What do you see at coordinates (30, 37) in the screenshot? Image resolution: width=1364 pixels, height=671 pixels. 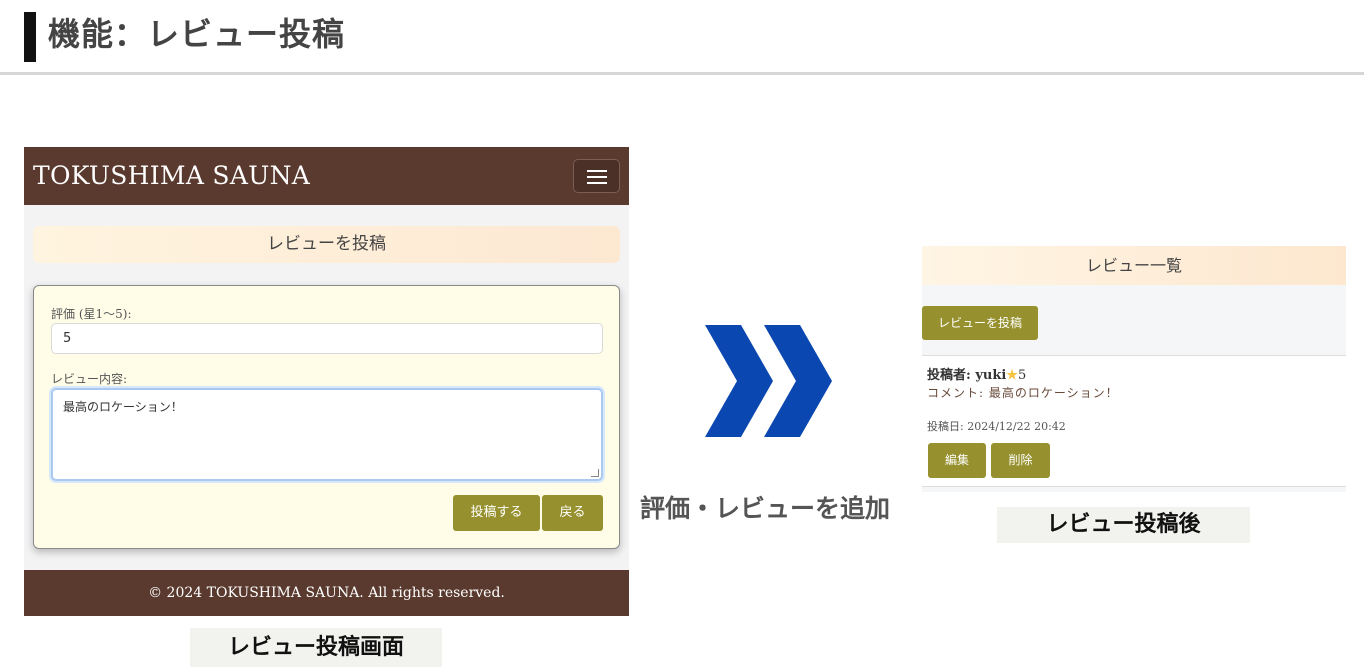 I see `title-accent-bar` at bounding box center [30, 37].